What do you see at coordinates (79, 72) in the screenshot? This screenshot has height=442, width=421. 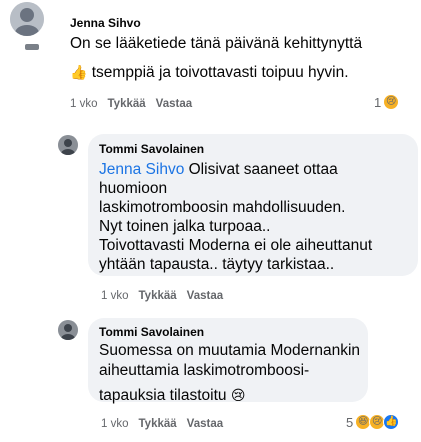 I see `thumbs-up-icon: 👍` at bounding box center [79, 72].